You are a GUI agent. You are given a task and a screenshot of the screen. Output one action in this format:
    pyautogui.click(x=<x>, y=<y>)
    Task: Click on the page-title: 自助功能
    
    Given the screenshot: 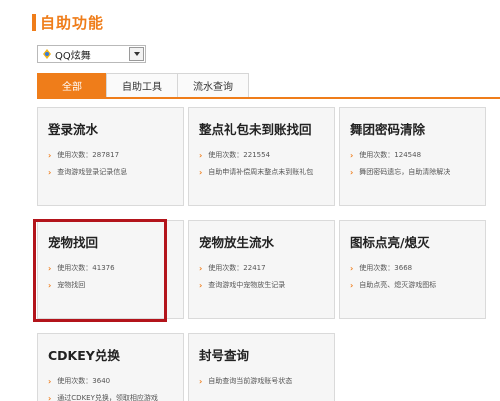 What is the action you would take?
    pyautogui.click(x=72, y=23)
    